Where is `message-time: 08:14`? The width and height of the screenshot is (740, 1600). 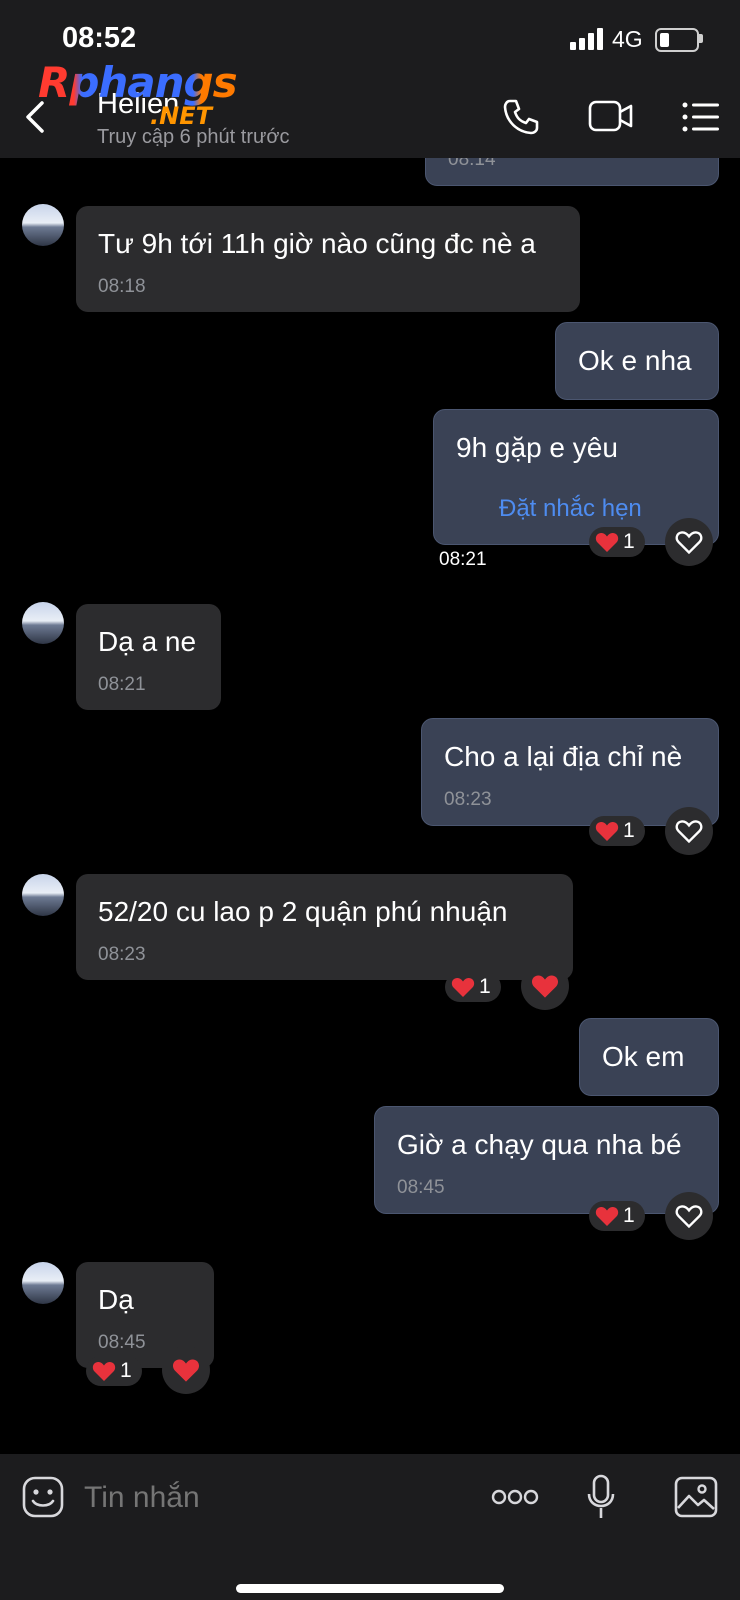
message-time: 08:14 is located at coordinates (472, 164).